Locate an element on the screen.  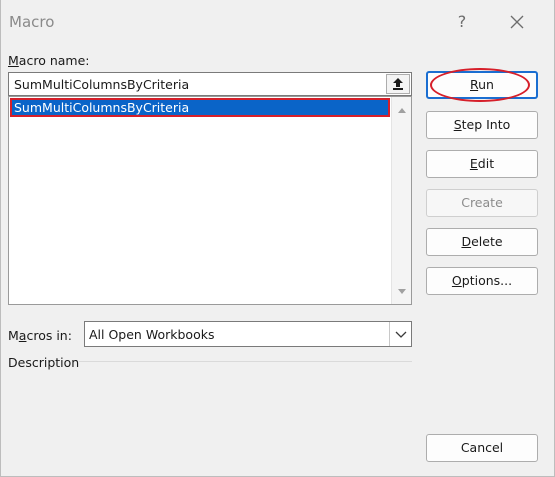
chevron-down-icon is located at coordinates (400, 334).